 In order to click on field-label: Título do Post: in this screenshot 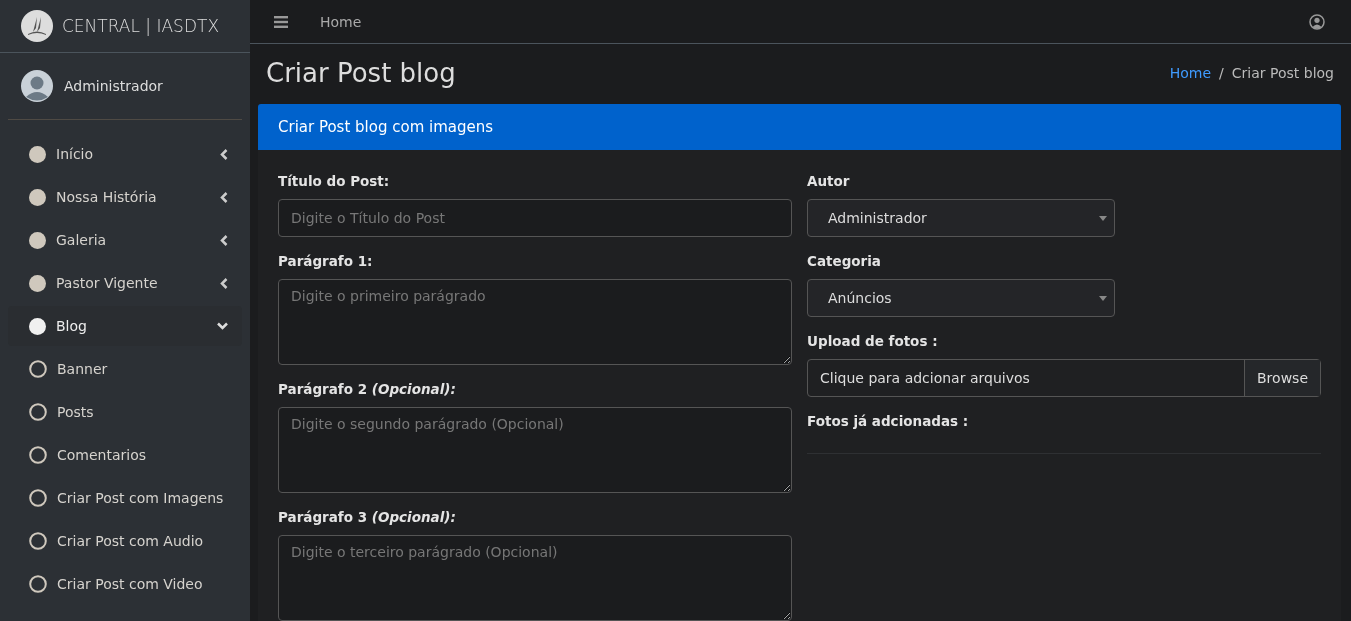, I will do `click(334, 181)`.